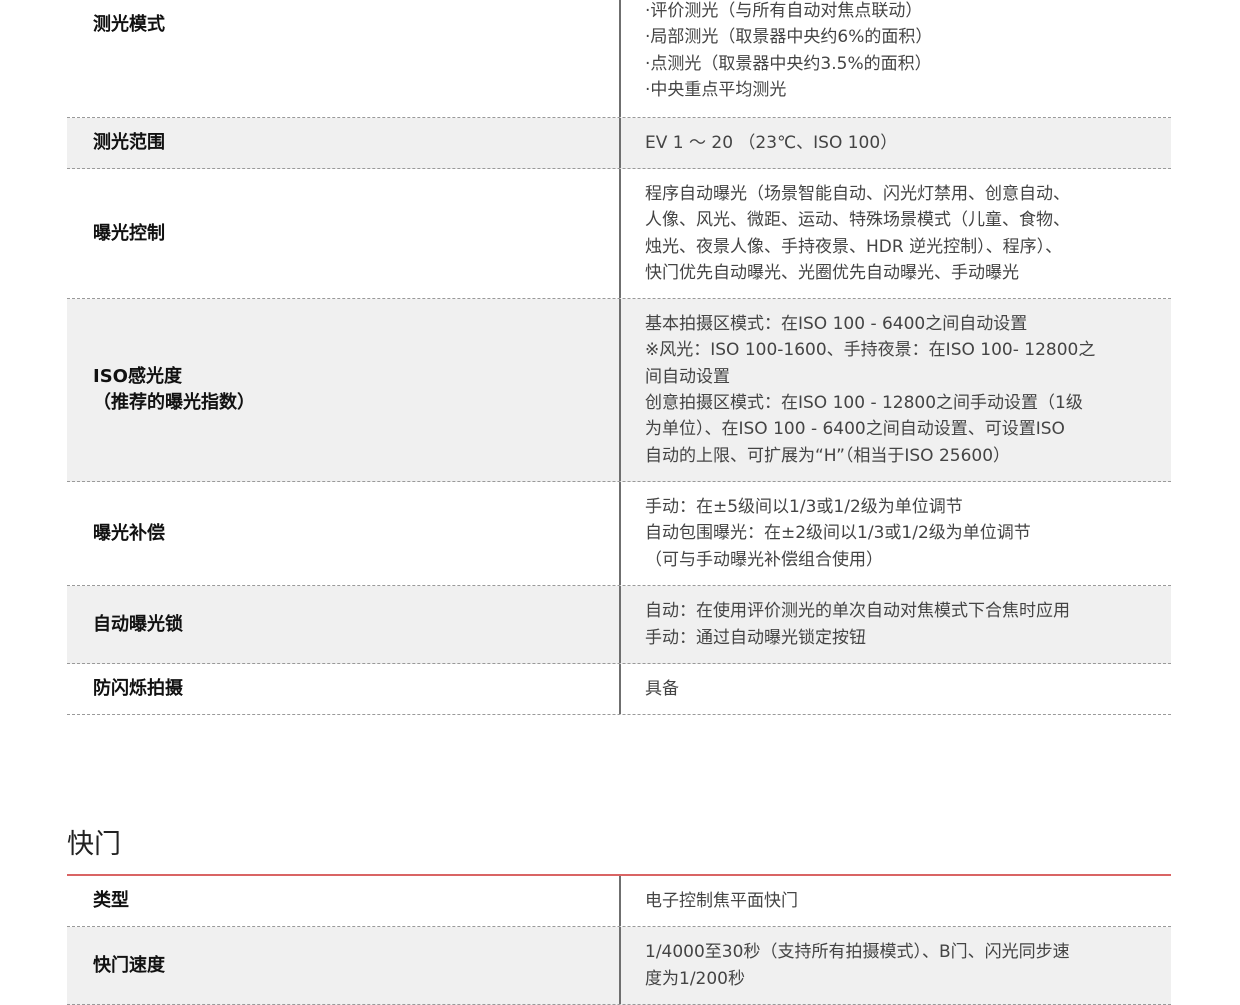 The image size is (1240, 1005). Describe the element at coordinates (857, 611) in the screenshot. I see `spec-value-line: 自动：在使用评价测光的单次自动对焦模式下合焦时应用` at that location.